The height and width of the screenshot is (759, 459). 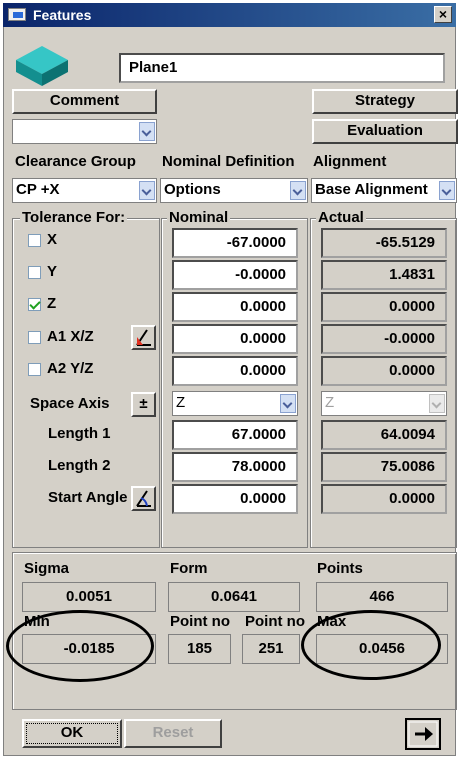 What do you see at coordinates (192, 189) in the screenshot?
I see `nominal-definition-value: Options` at bounding box center [192, 189].